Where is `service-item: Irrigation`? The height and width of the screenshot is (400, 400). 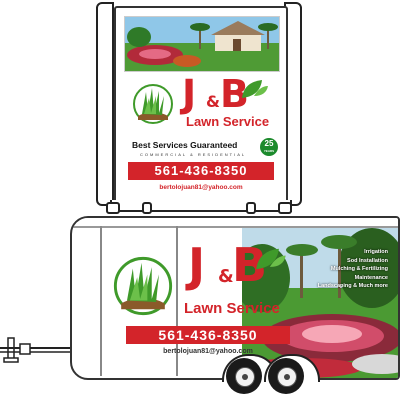
service-item: Irrigation is located at coordinates (376, 252).